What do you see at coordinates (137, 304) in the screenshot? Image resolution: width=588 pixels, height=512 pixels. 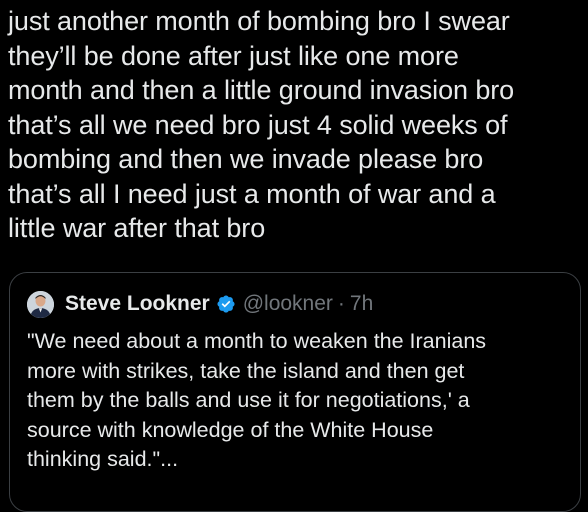 I see `author-name: Steve Lookner` at bounding box center [137, 304].